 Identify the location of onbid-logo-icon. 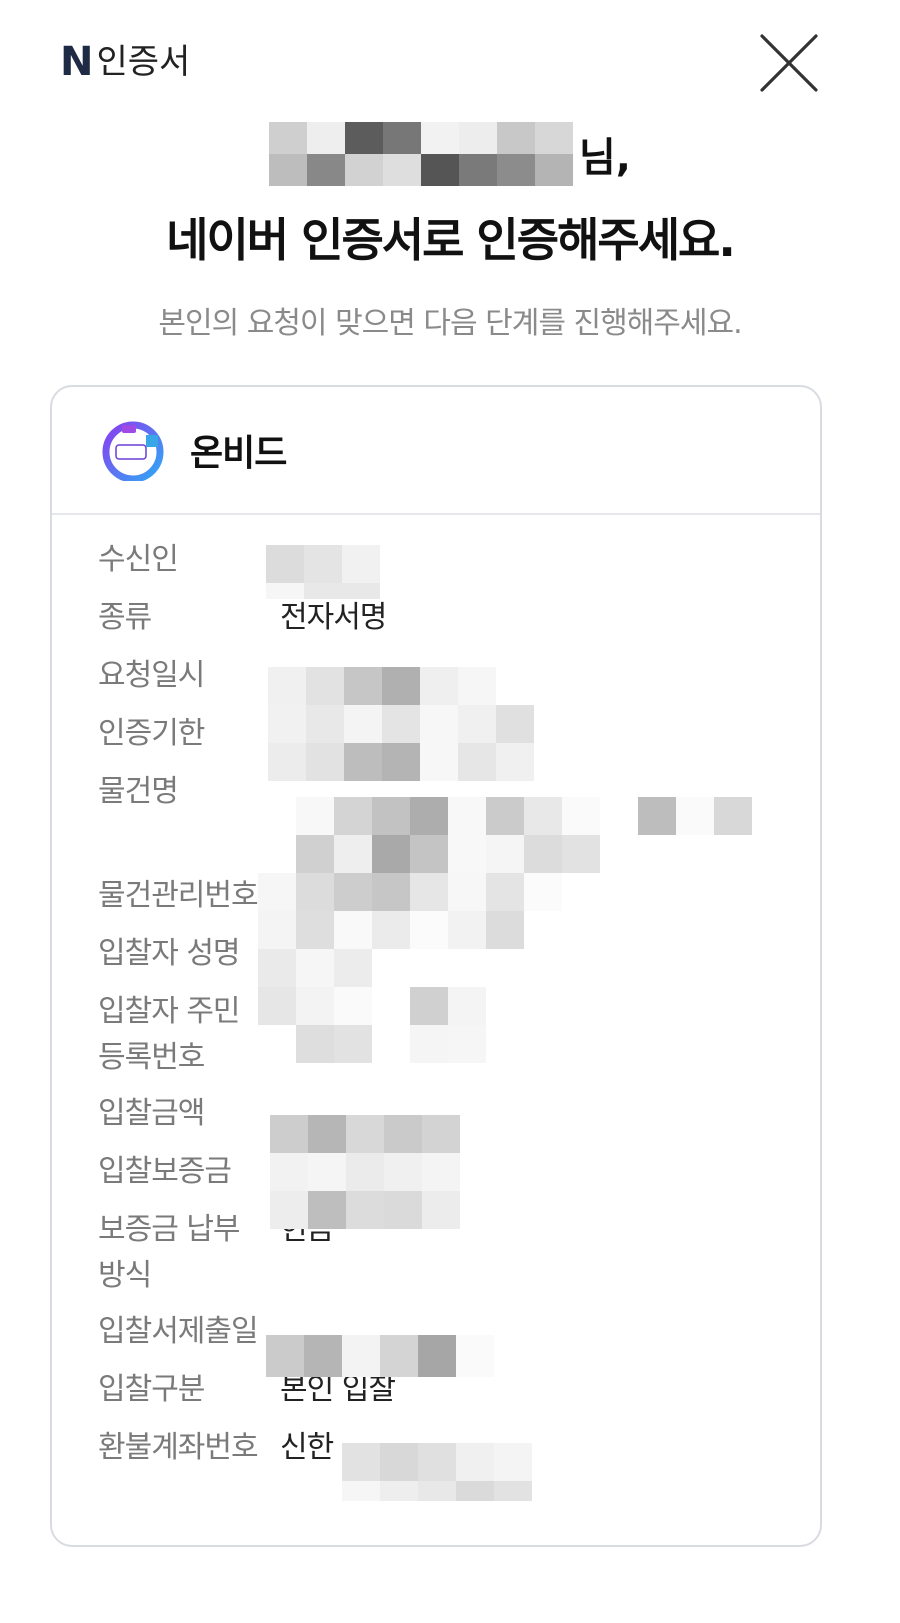
(133, 451).